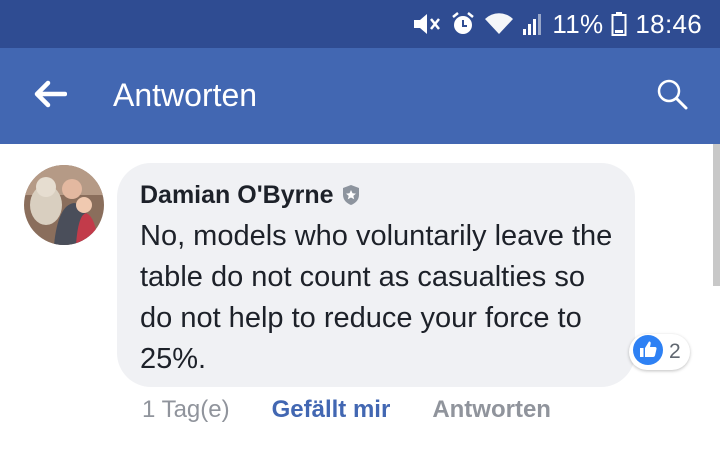 The image size is (720, 457). I want to click on comment-time: 1 Tag(e), so click(186, 410).